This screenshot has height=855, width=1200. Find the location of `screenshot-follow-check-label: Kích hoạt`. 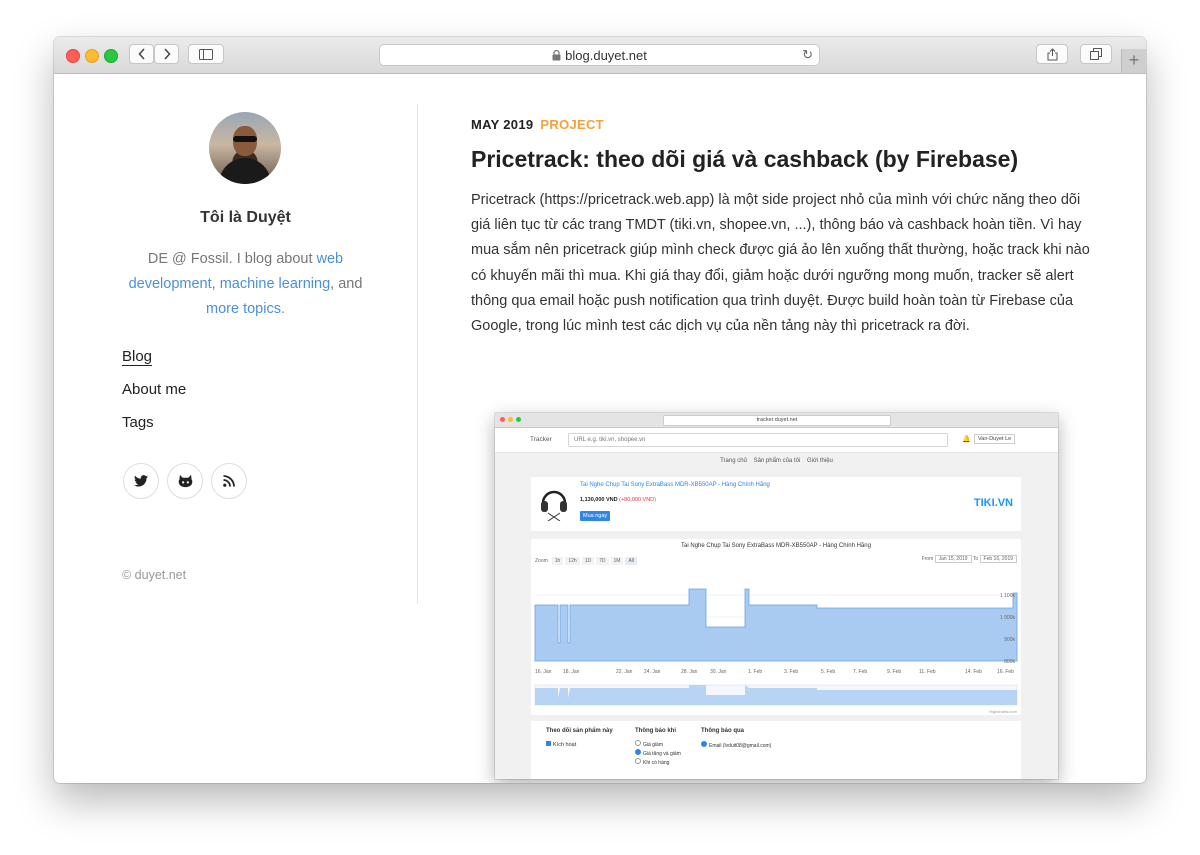

screenshot-follow-check-label: Kích hoạt is located at coordinates (565, 745).